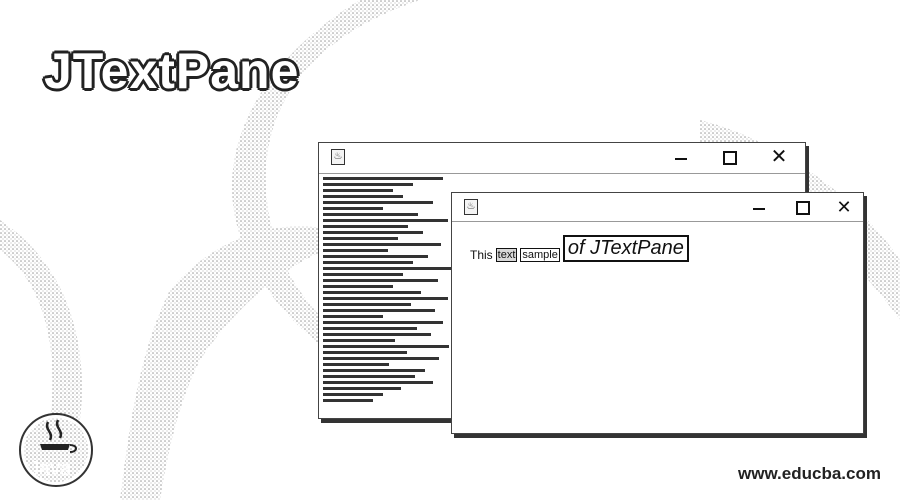 The height and width of the screenshot is (500, 900). Describe the element at coordinates (50, 469) in the screenshot. I see `java-logo-label: Java` at that location.